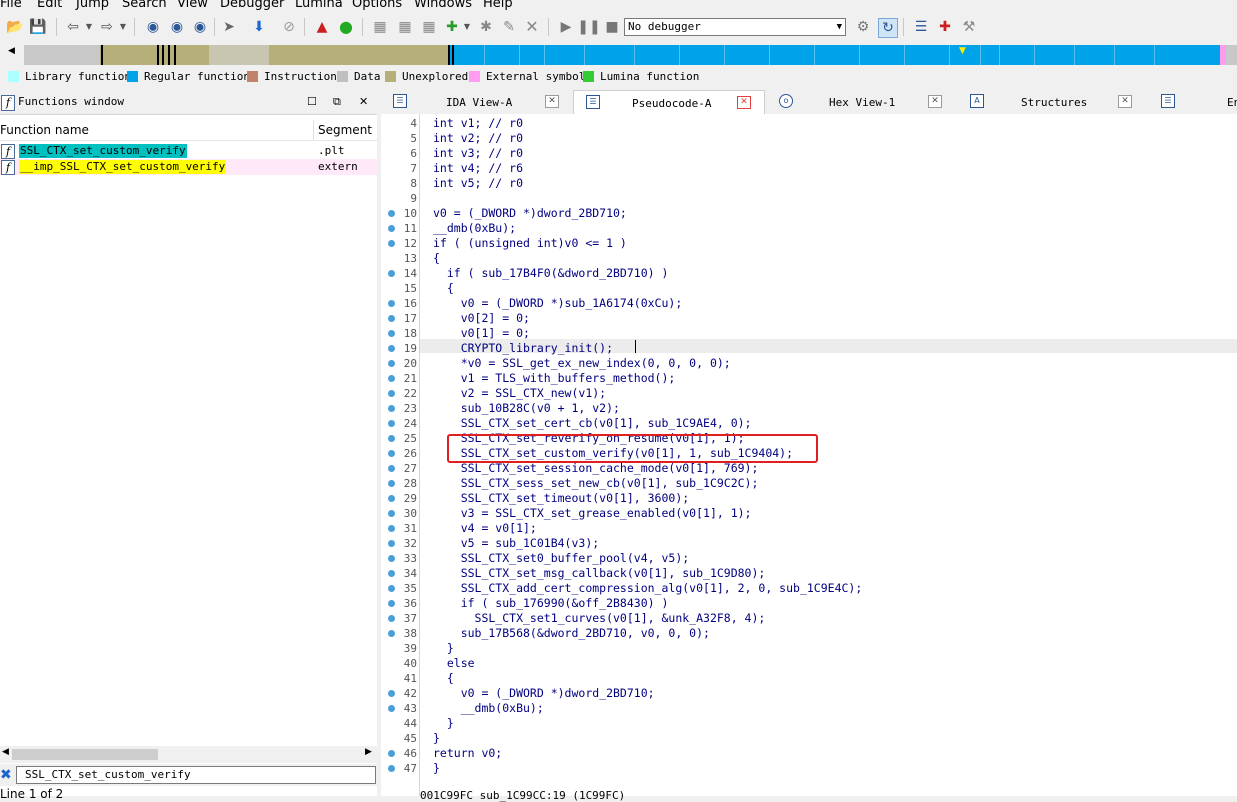 The image size is (1237, 802). I want to click on clear-filter-icon: ✖, so click(6, 775).